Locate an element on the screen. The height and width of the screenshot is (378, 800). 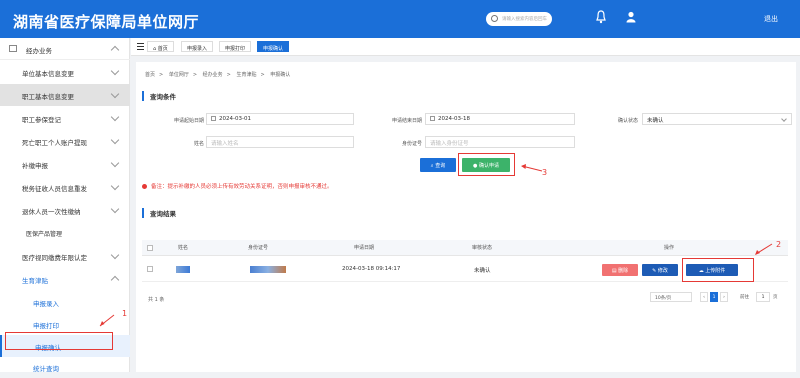
query-section-title: 查询条件 is located at coordinates (159, 96).